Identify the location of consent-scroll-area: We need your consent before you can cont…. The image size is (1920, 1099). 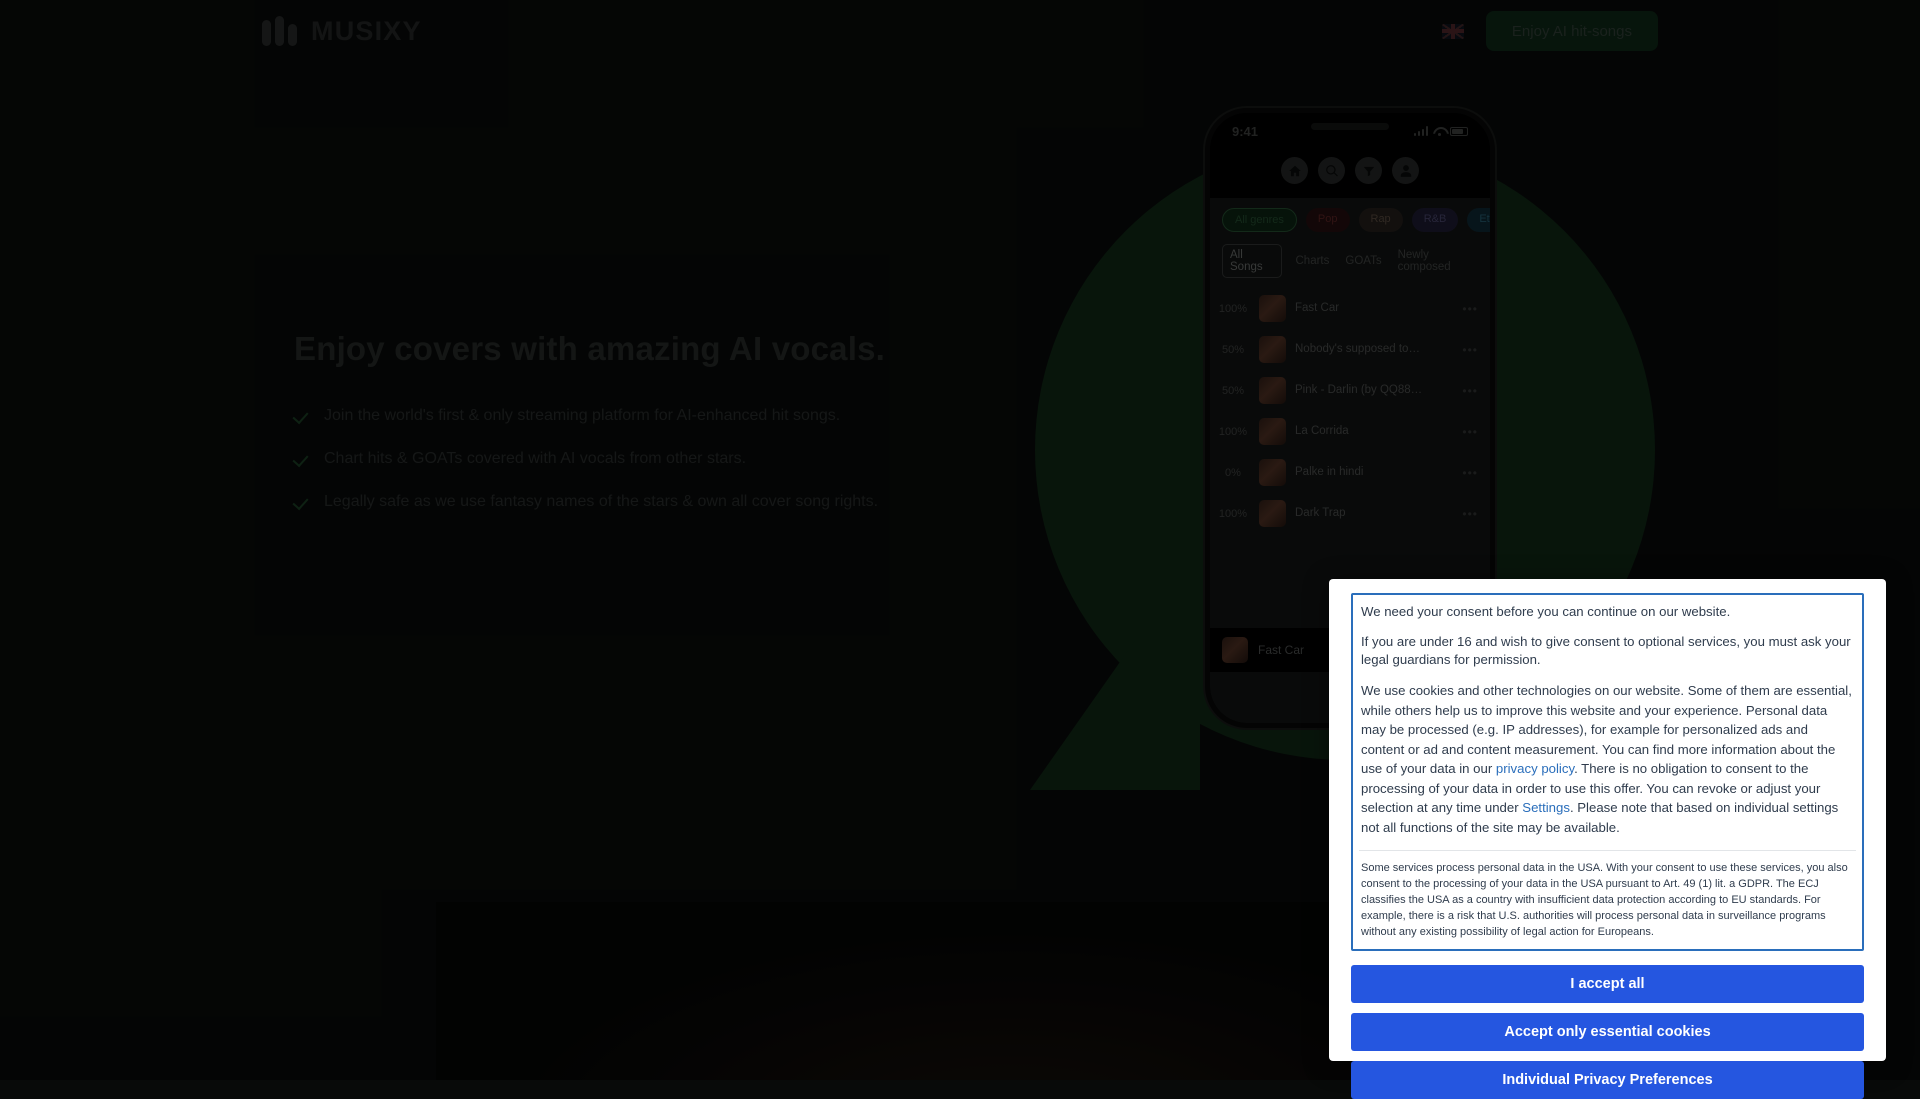
(1607, 720).